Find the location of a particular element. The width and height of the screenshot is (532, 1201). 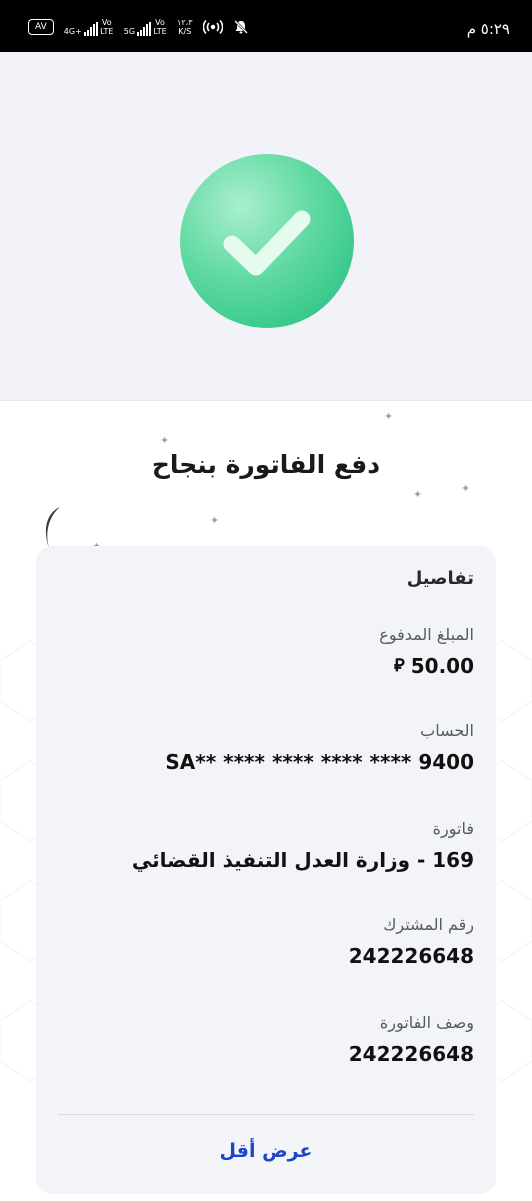

page-title: دفع الفاتورة بنجاح is located at coordinates (266, 464).